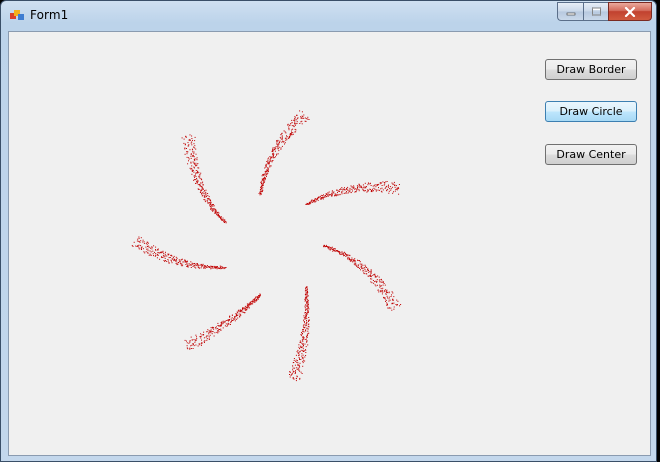 This screenshot has width=660, height=462. I want to click on minimize-button, so click(570, 11).